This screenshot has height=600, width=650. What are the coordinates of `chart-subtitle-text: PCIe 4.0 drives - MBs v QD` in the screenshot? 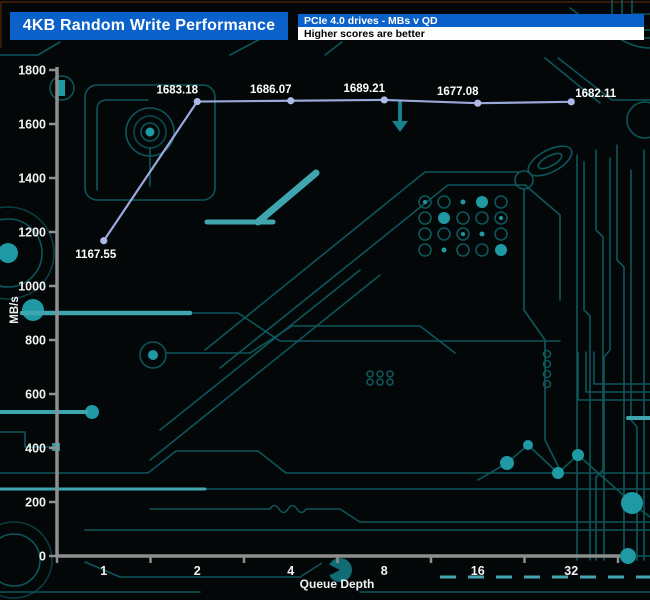 It's located at (371, 20).